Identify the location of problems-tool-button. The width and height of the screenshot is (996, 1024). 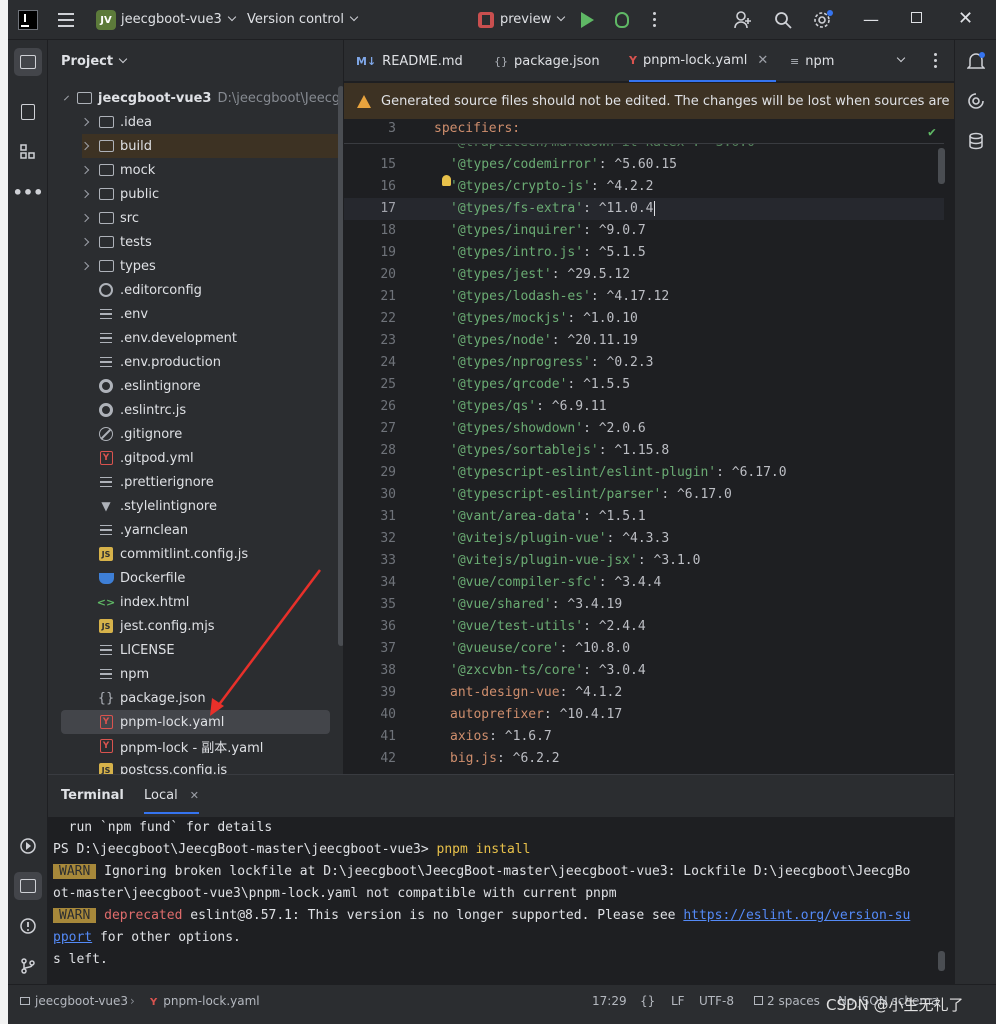
(28, 926).